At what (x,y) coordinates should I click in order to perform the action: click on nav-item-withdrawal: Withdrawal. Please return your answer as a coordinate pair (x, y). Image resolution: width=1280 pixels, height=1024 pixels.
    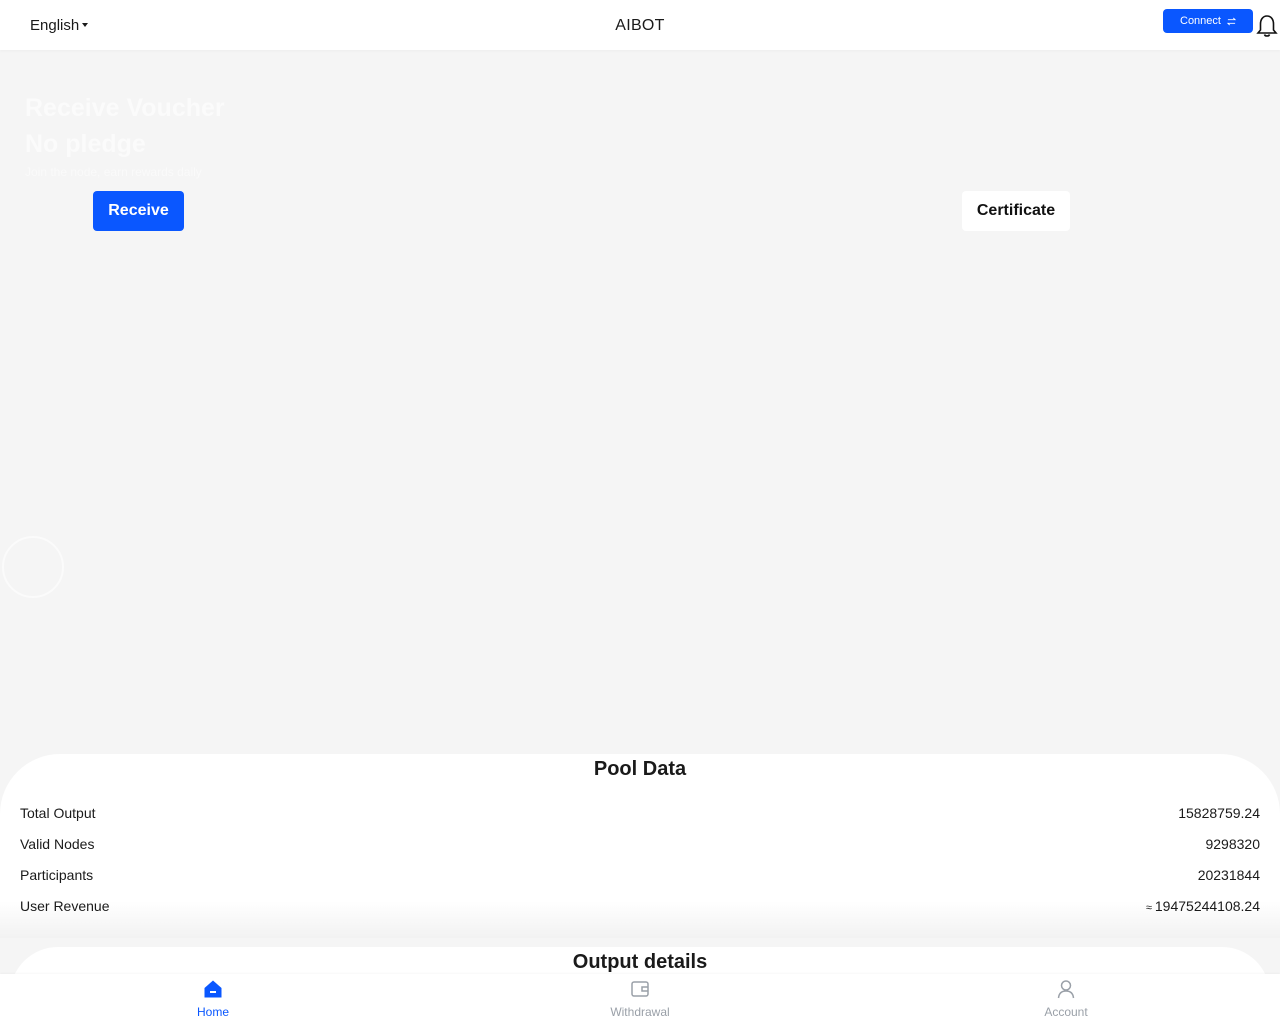
    Looking at the image, I should click on (640, 998).